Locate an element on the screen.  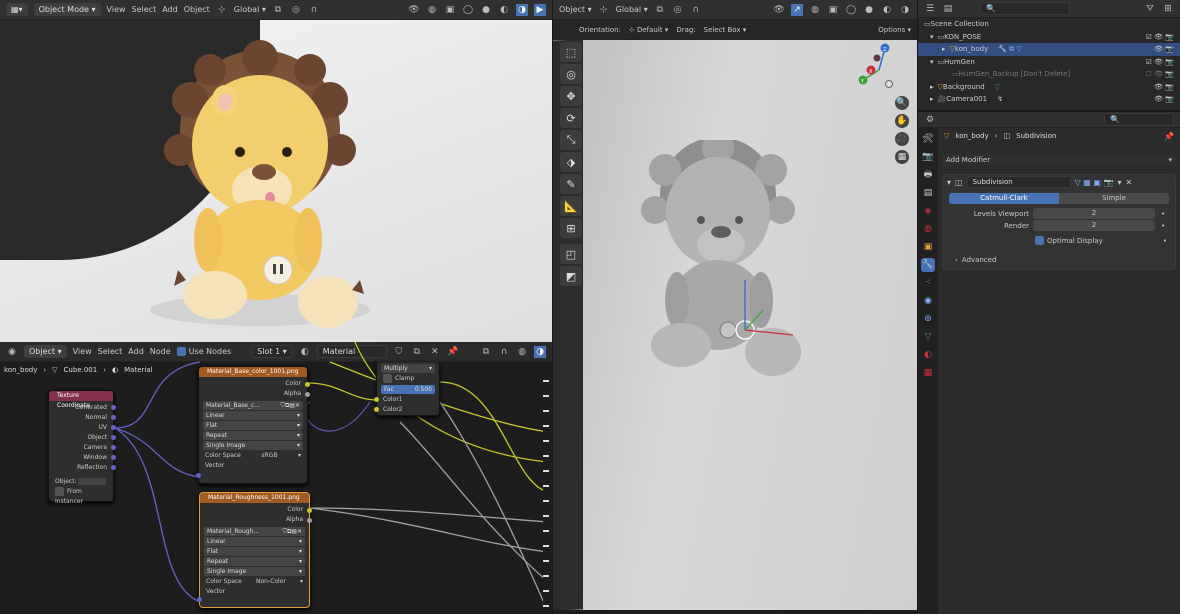
projection-dropdown: Flat ▾ is located at coordinates (253, 425).